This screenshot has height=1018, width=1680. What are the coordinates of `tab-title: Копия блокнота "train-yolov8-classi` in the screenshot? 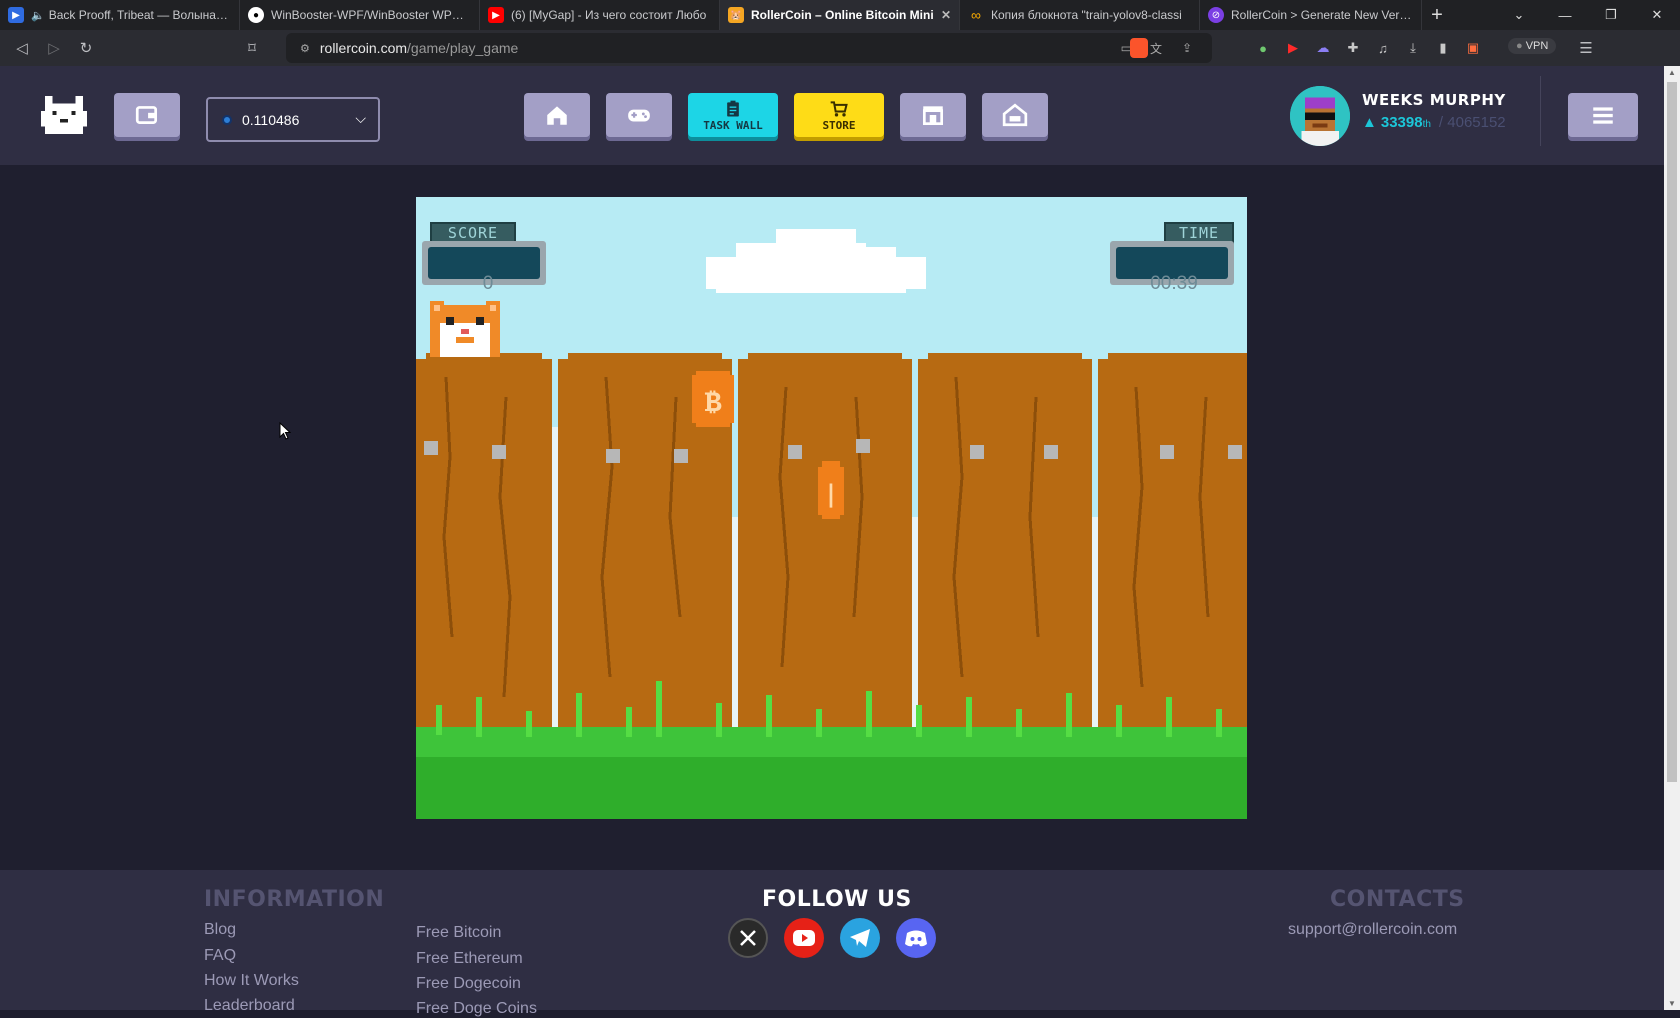 It's located at (1086, 15).